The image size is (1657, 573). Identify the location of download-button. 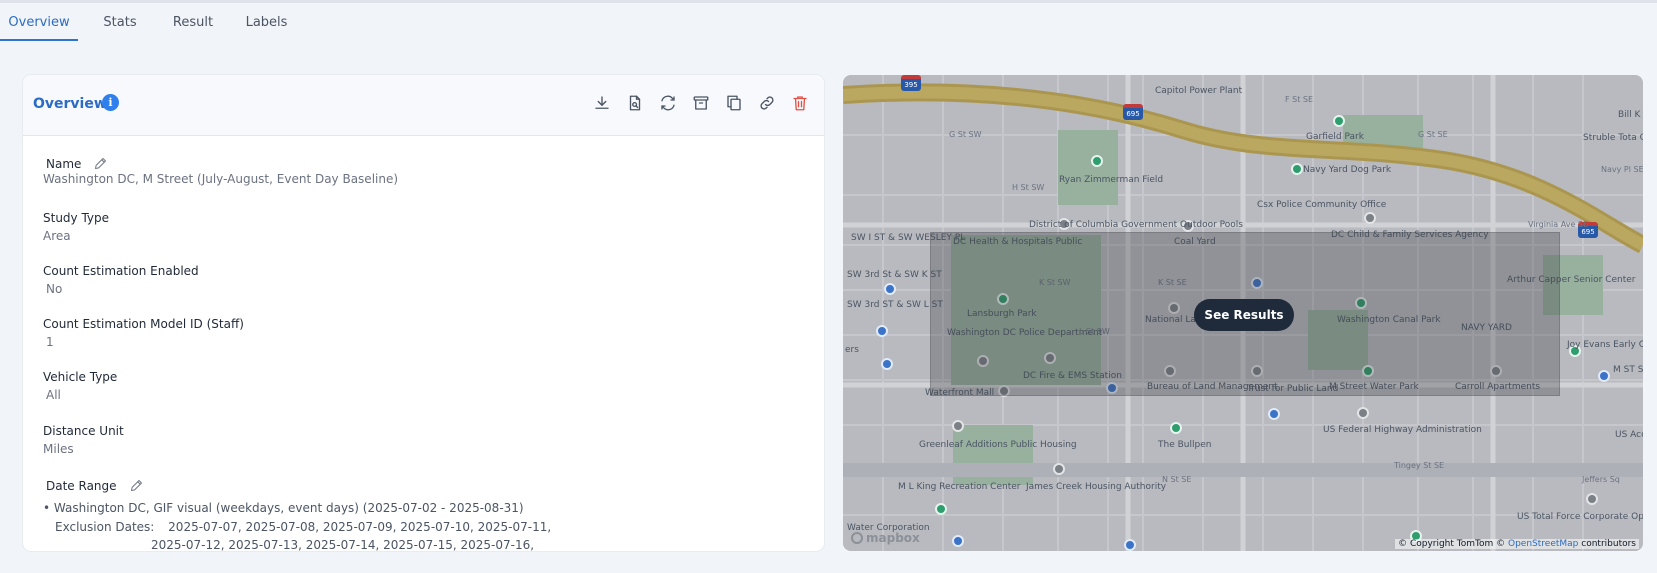
(602, 103).